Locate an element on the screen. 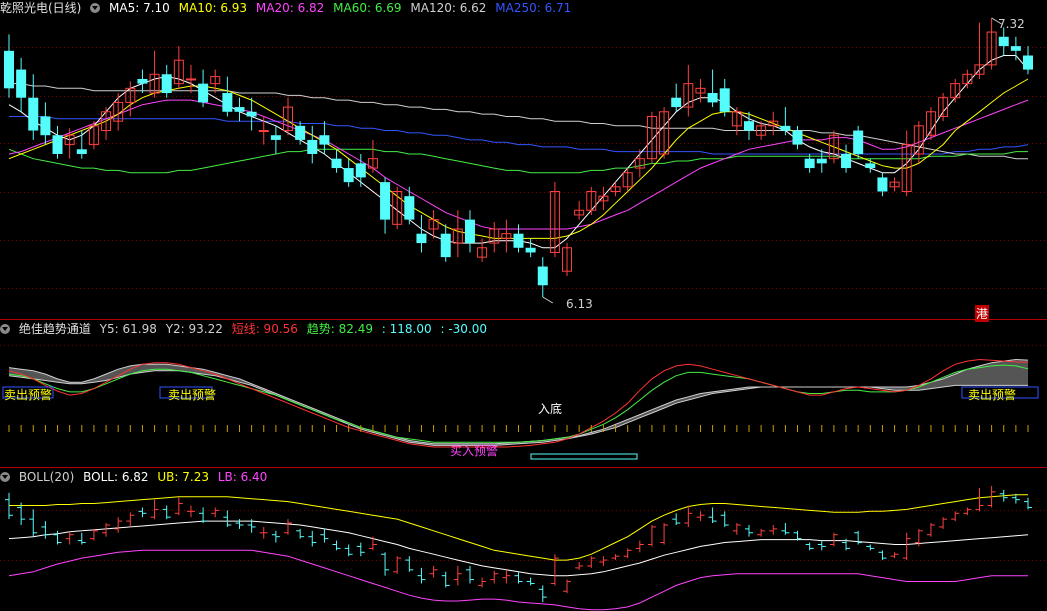 This screenshot has width=1047, height=611. short-line is located at coordinates (518, 403).